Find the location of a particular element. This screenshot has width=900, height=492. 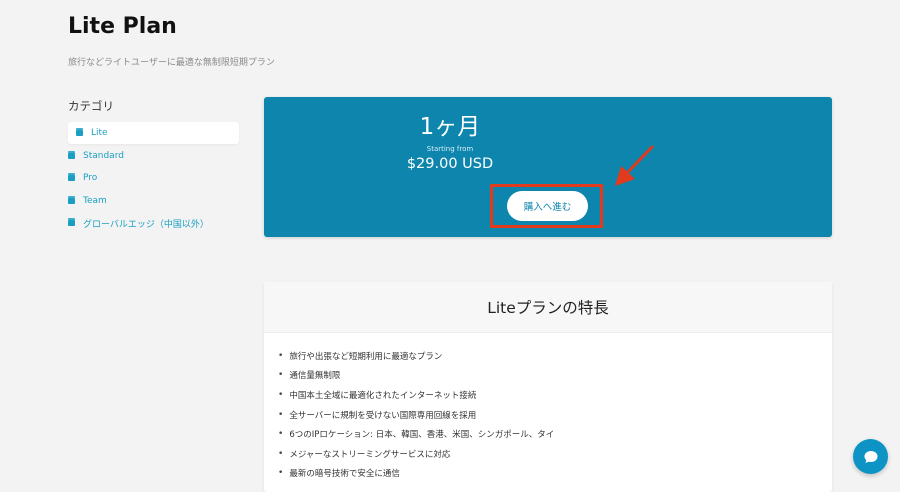

feature-item: 最新の暗号技術で安全に通信 is located at coordinates (416, 474).